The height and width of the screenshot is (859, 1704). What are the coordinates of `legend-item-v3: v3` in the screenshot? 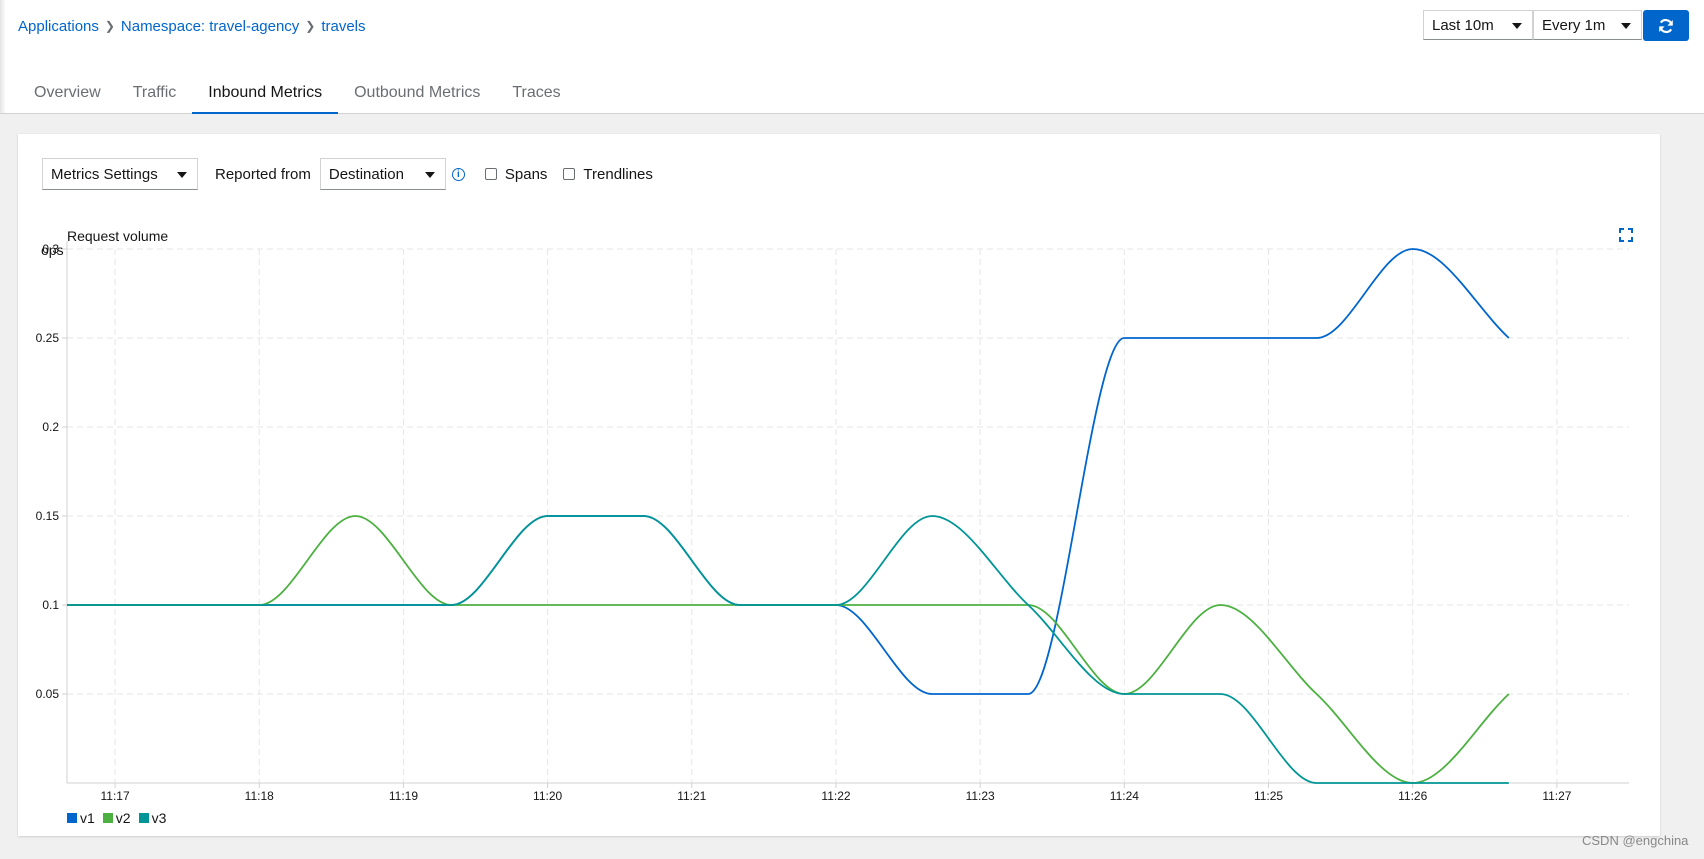 It's located at (152, 818).